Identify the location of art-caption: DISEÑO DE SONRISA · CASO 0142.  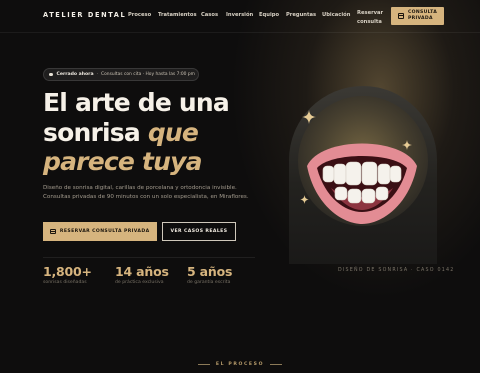
(396, 270).